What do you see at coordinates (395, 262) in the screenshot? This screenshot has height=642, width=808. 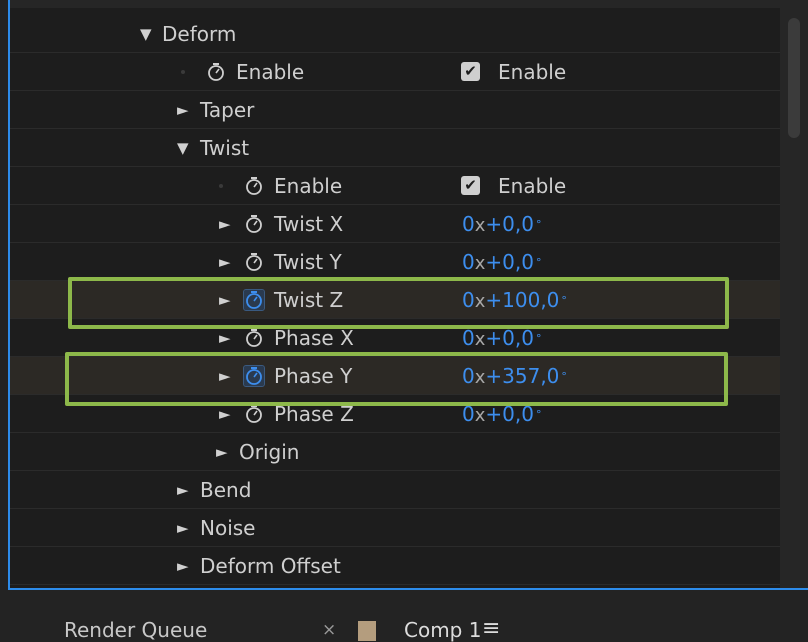 I see `property-row-twist-y: ► Twist Y 0x+0,0 °` at bounding box center [395, 262].